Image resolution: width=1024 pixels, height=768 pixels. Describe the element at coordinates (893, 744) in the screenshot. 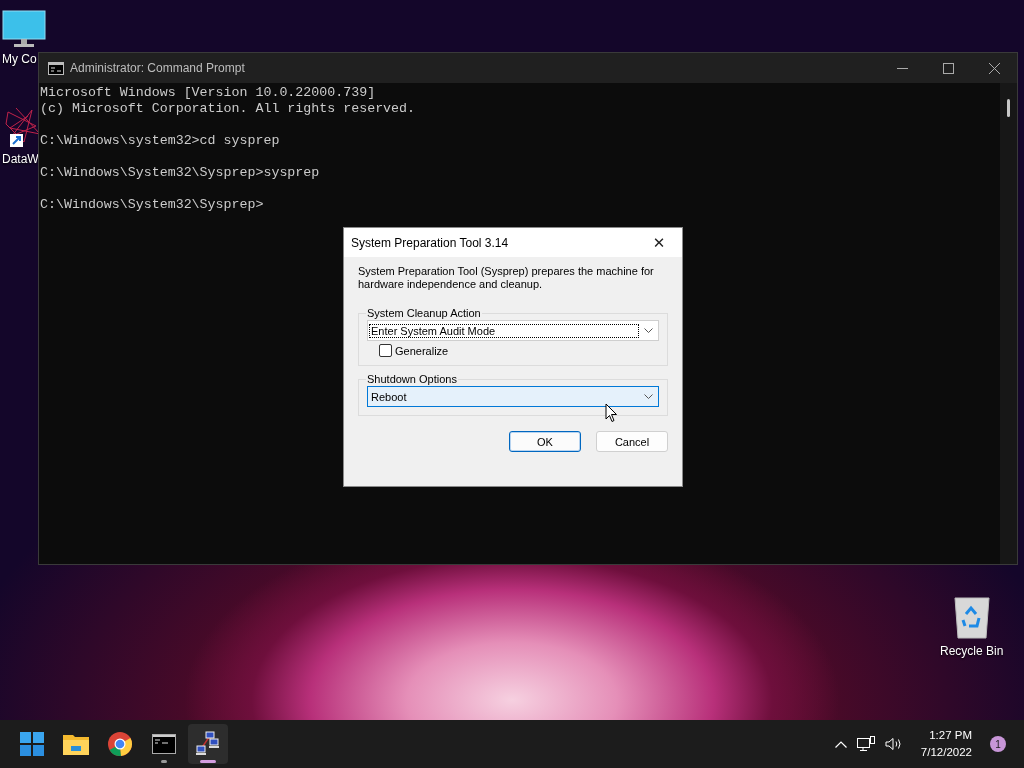

I see `speaker-icon` at that location.